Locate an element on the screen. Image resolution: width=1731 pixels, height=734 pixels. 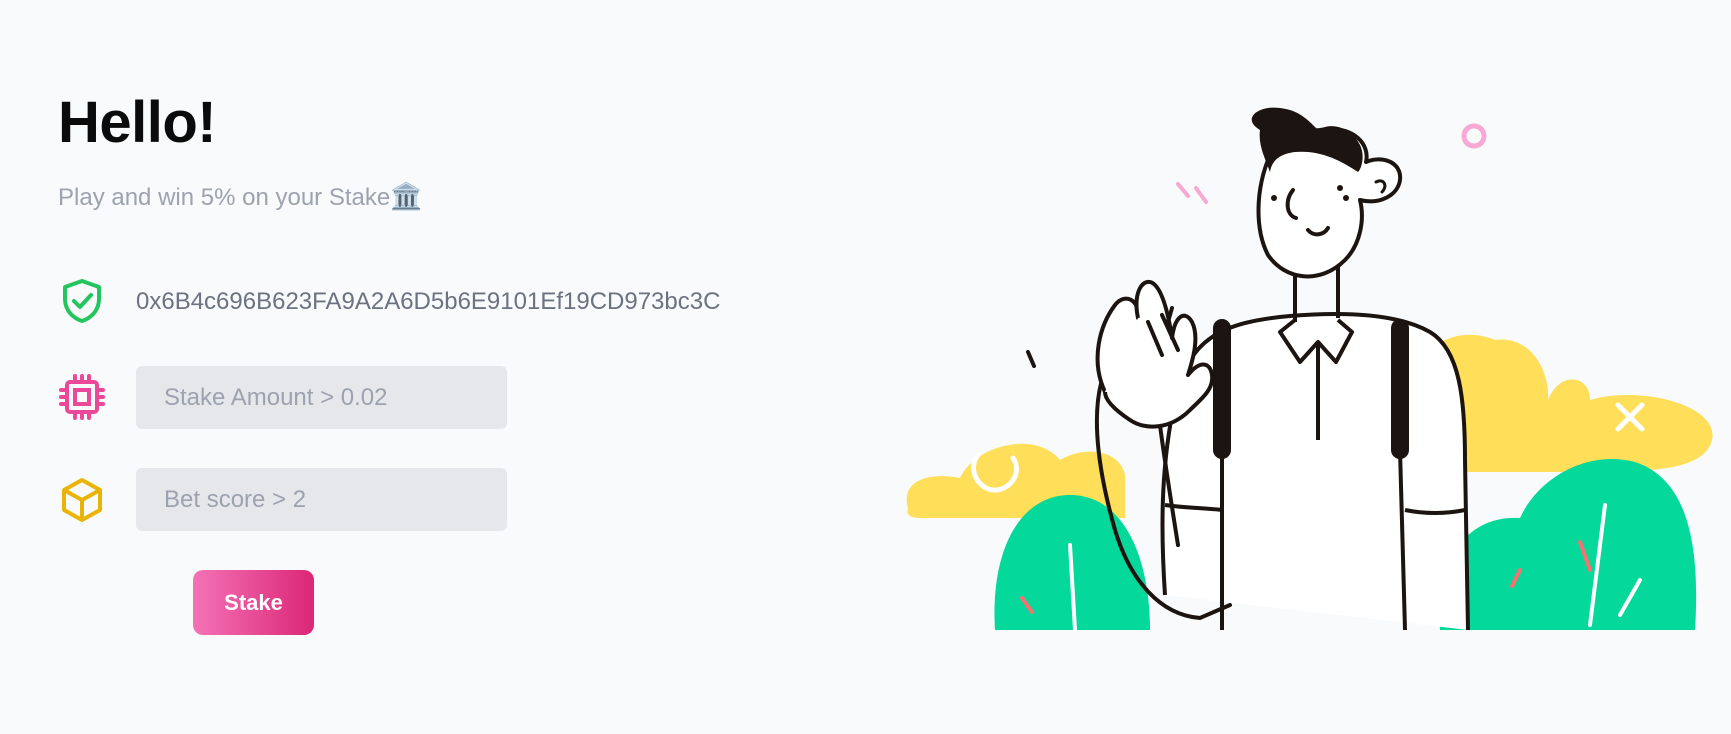
cpu-chip-icon is located at coordinates (82, 397).